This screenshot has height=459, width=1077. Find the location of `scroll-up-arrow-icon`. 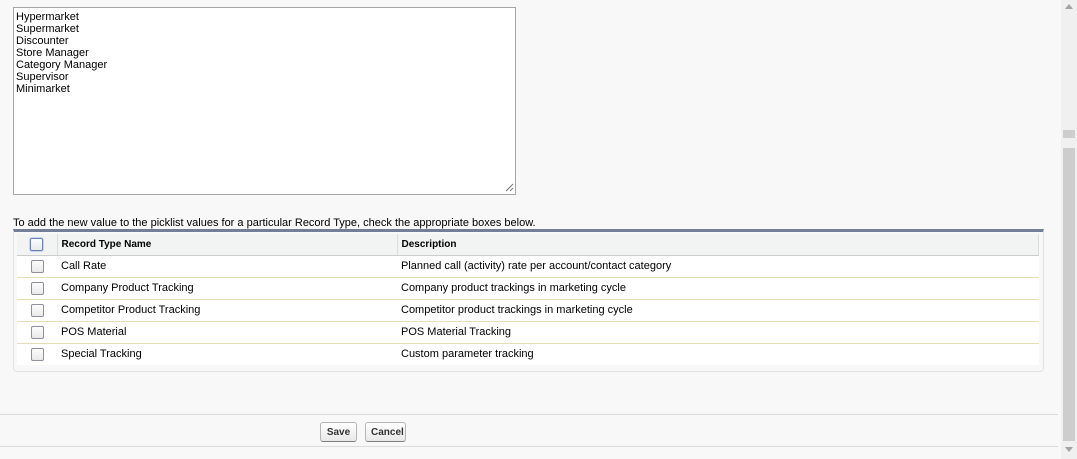

scroll-up-arrow-icon is located at coordinates (1069, 6).